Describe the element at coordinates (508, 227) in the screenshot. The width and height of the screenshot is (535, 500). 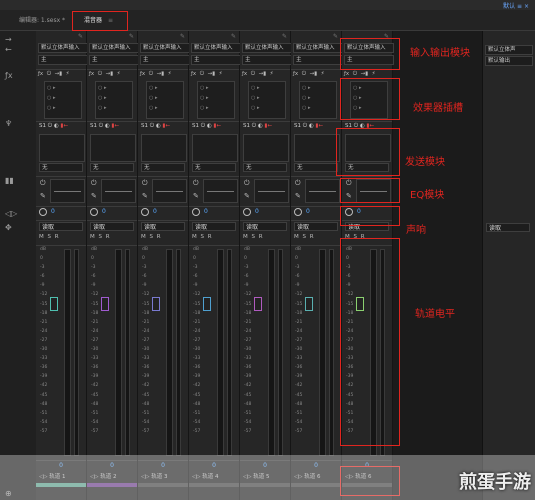
I see `master-automation-mode: 读取` at that location.